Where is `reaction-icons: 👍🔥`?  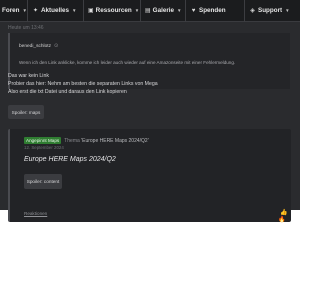
reaction-icons: 👍🔥 is located at coordinates (284, 216).